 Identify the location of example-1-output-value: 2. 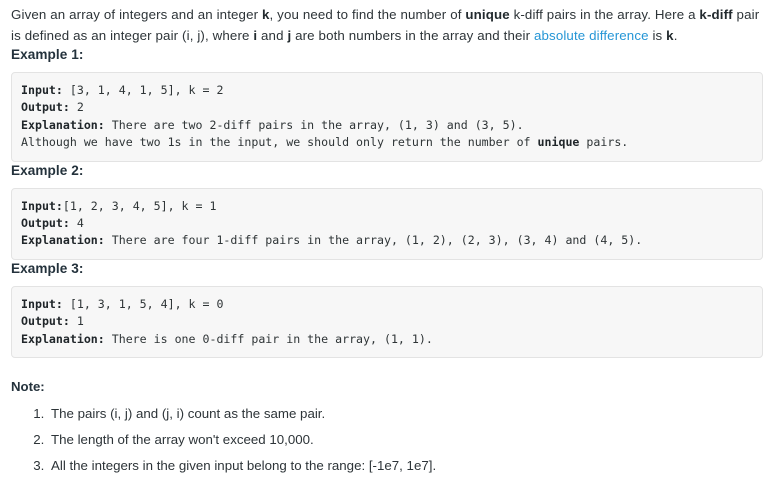
(76, 107).